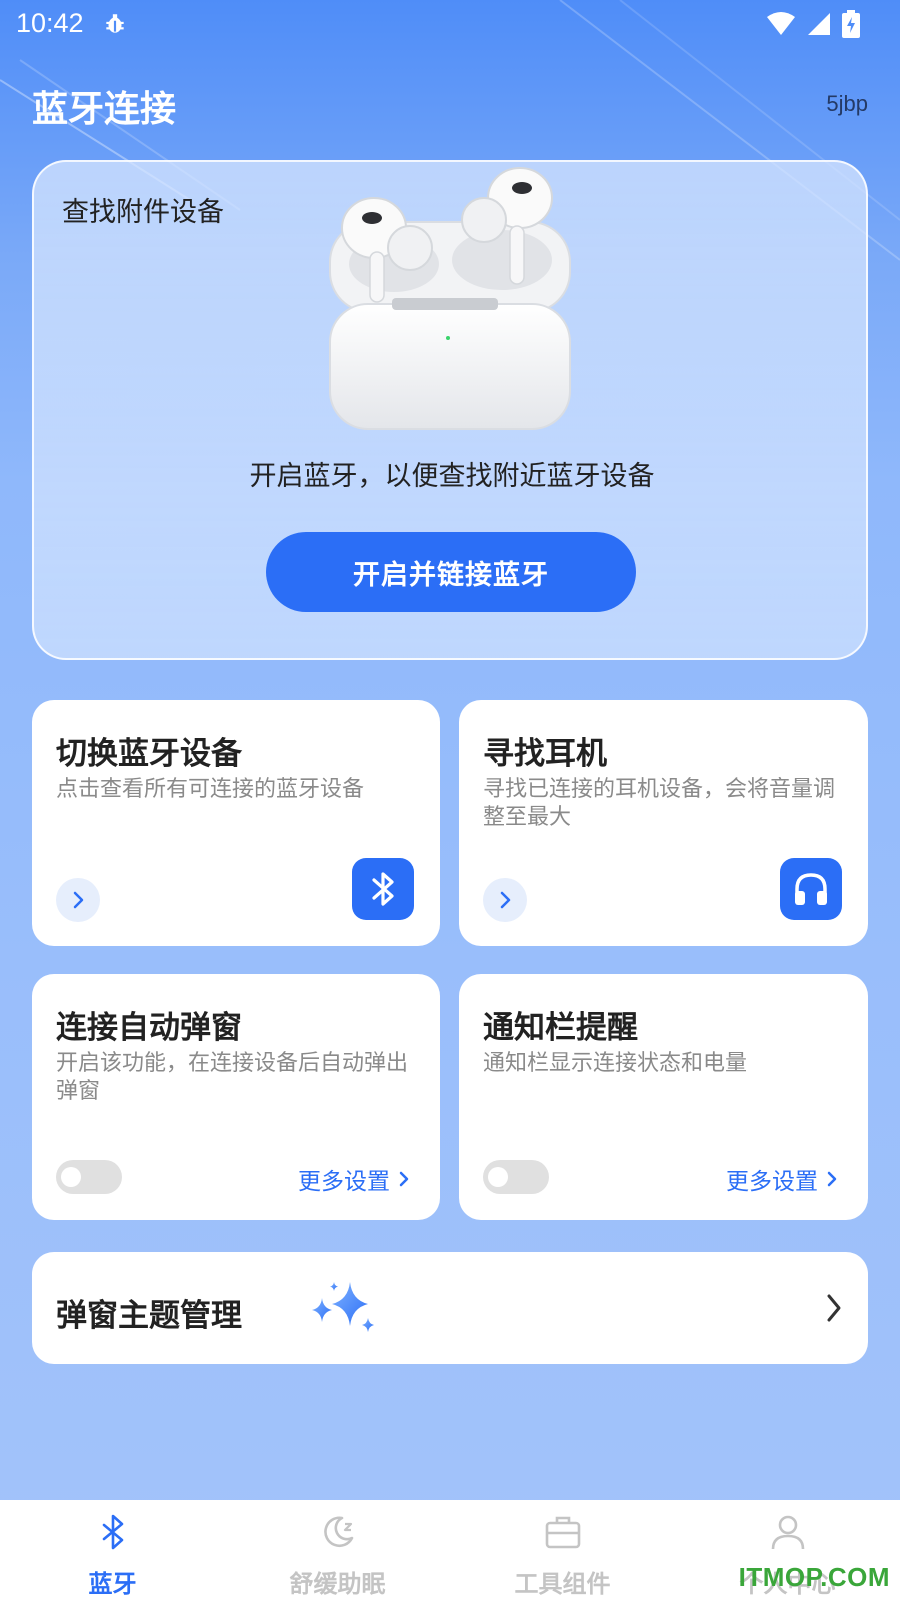 The image size is (900, 1600). What do you see at coordinates (663, 1097) in the screenshot?
I see `notification-reminder-card: 通知栏提醒 通知栏显示连接状态和电量 更多设置` at bounding box center [663, 1097].